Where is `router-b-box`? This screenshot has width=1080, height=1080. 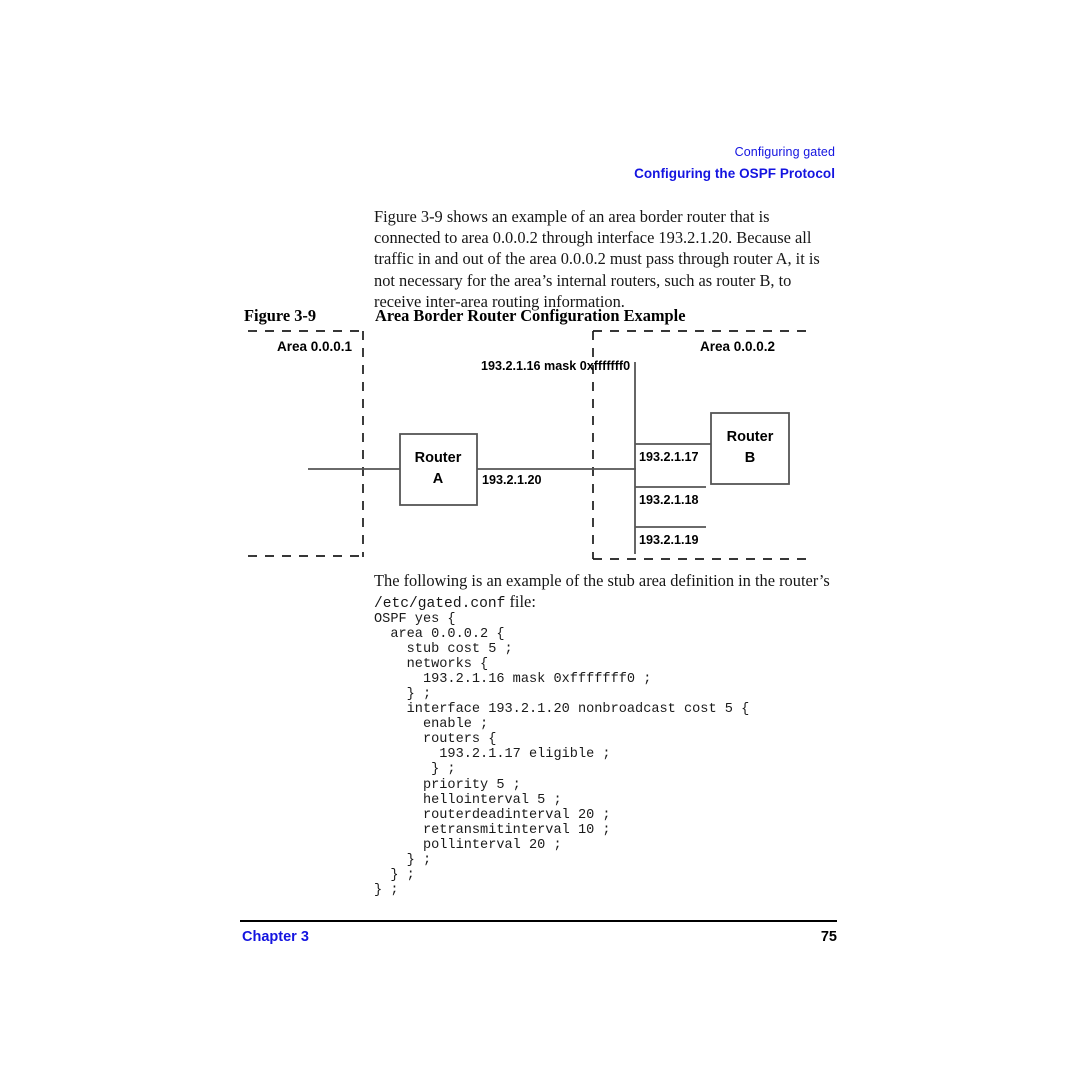 router-b-box is located at coordinates (750, 448).